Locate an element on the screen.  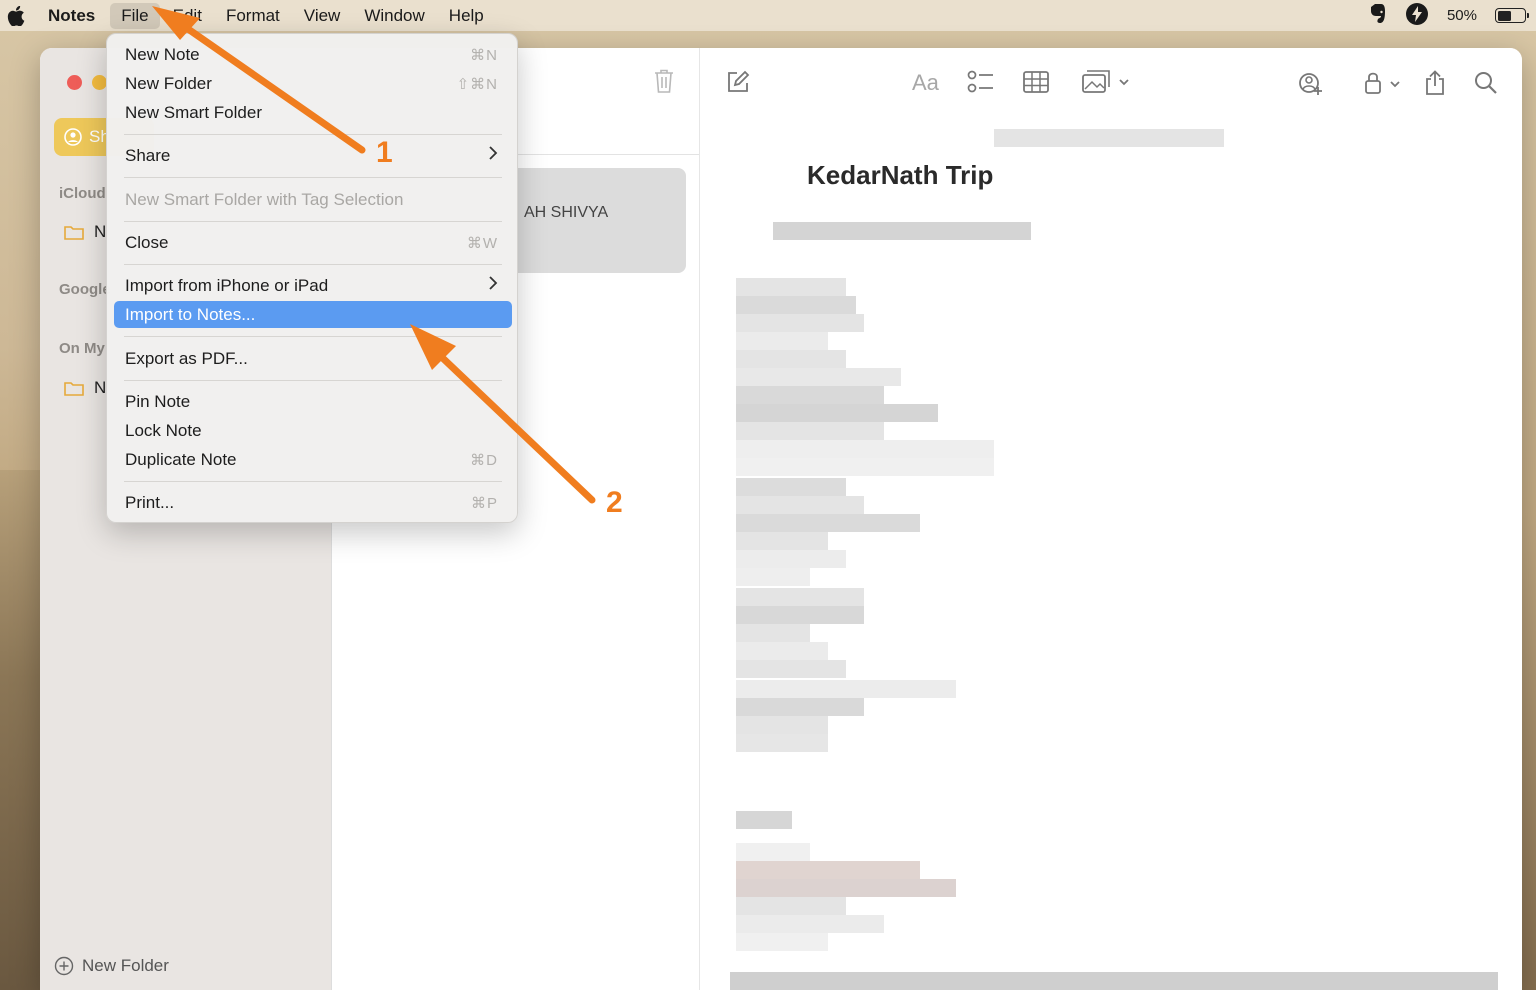
new-folder-label: New Folder is located at coordinates (125, 965).